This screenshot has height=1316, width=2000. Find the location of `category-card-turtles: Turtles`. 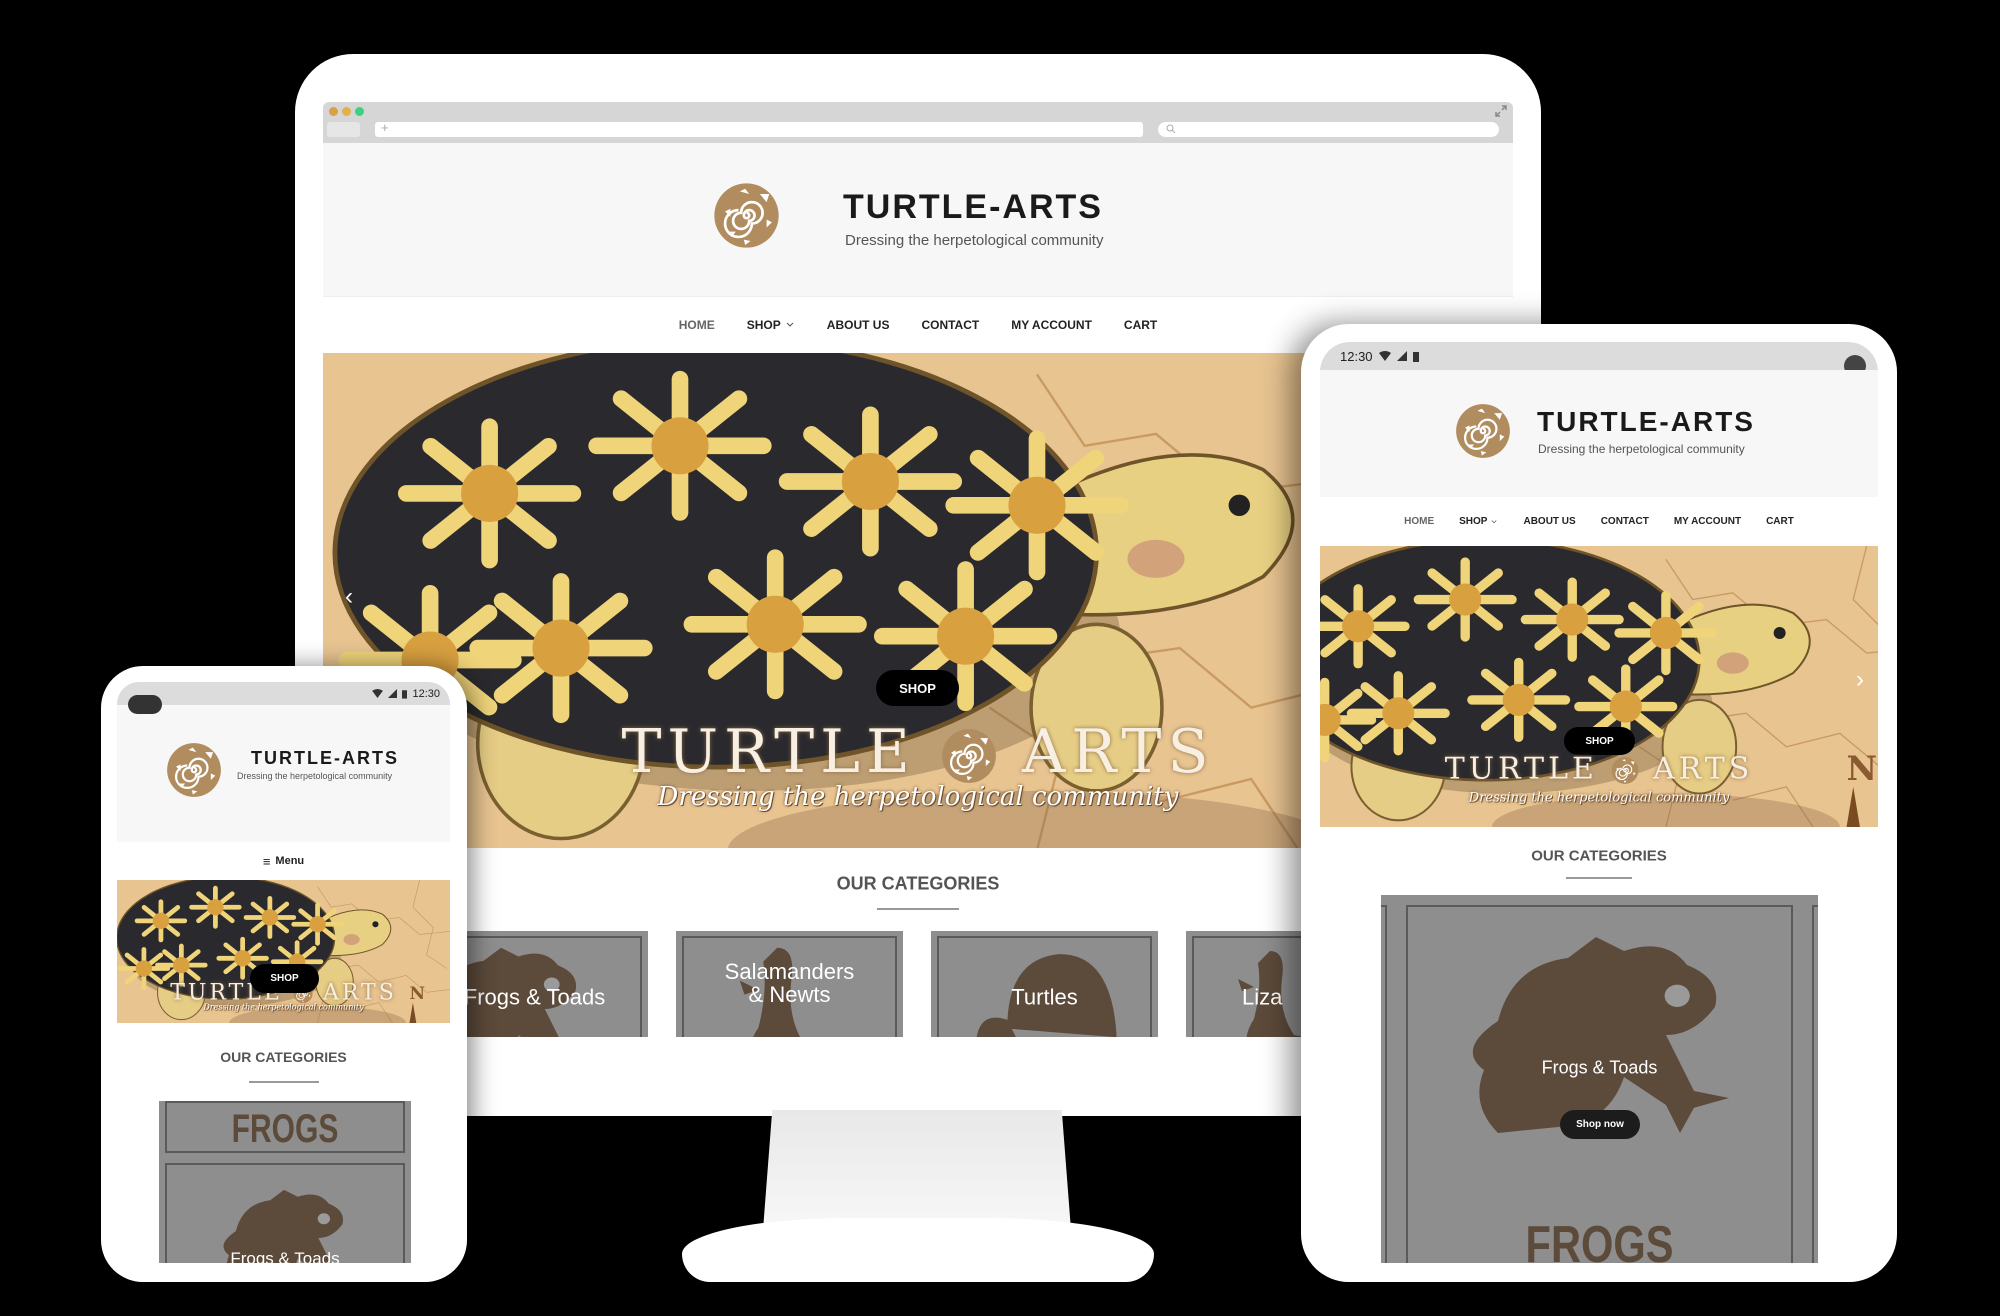

category-card-turtles: Turtles is located at coordinates (1044, 984).